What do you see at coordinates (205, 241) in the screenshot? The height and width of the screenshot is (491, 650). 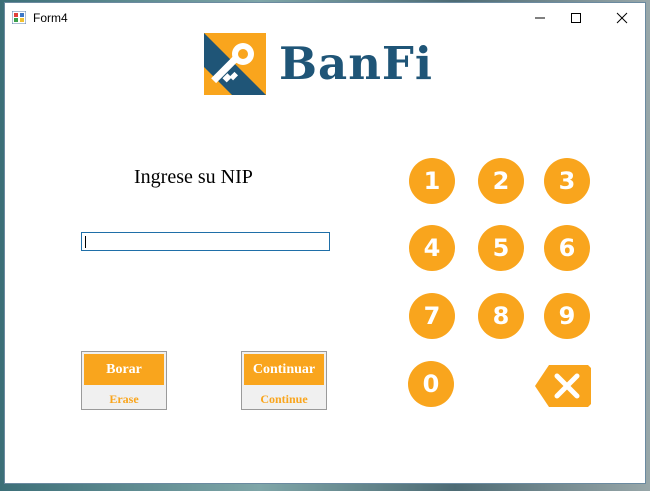 I see `pin-input` at bounding box center [205, 241].